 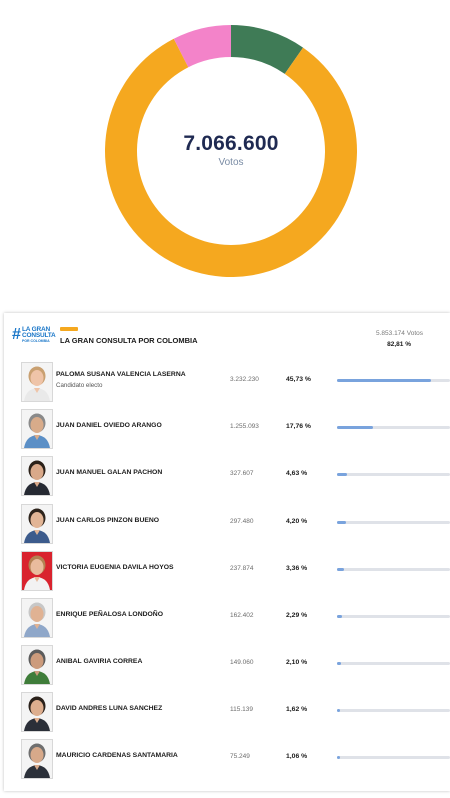 What do you see at coordinates (244, 426) in the screenshot?
I see `candidate-votes: 1.255.093` at bounding box center [244, 426].